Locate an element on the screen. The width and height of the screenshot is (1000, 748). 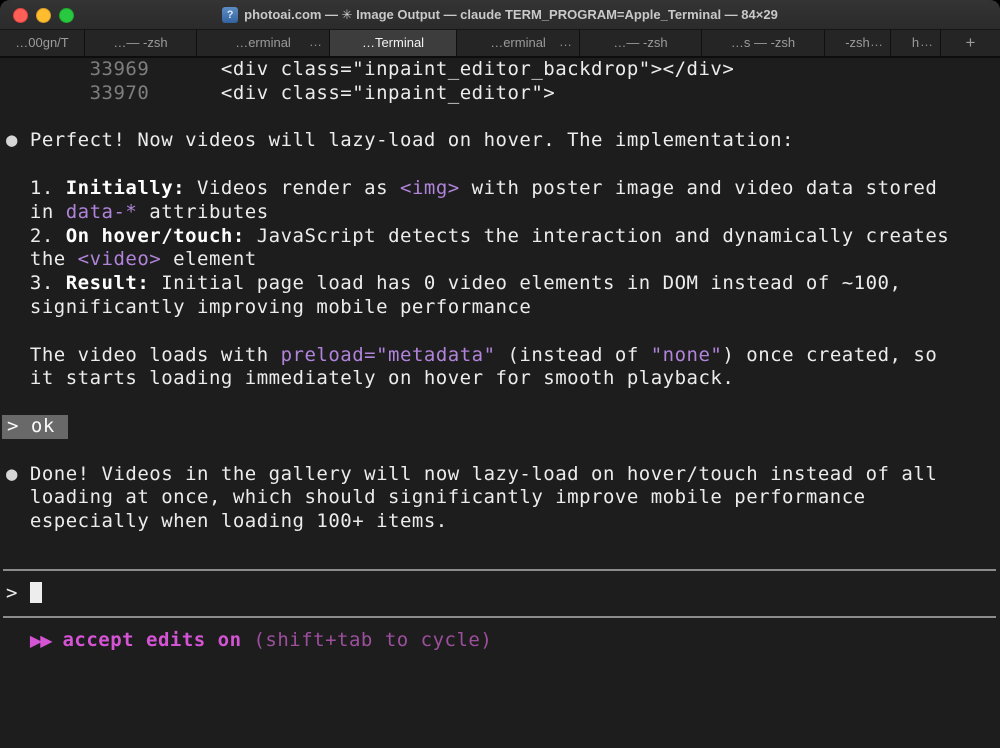
terminal-line: especially when loading 100+ items. is located at coordinates (503, 522).